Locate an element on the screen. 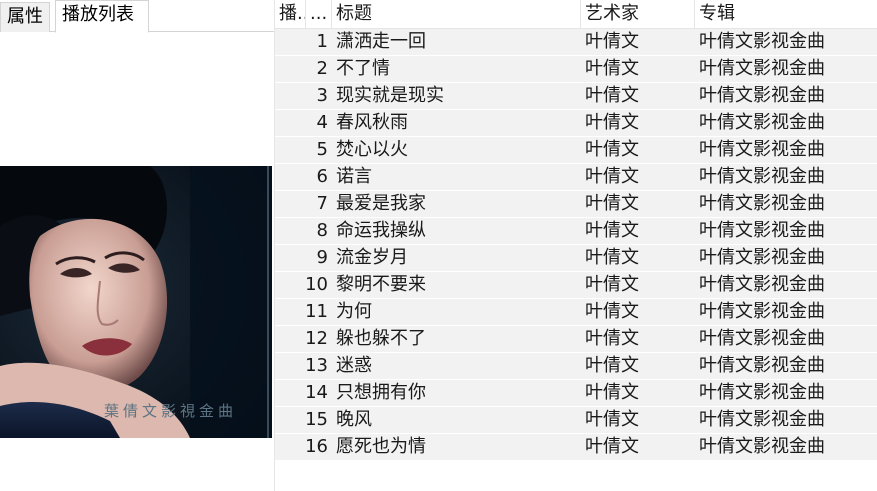 This screenshot has height=491, width=877. track-title: 愿死也为情 is located at coordinates (381, 446).